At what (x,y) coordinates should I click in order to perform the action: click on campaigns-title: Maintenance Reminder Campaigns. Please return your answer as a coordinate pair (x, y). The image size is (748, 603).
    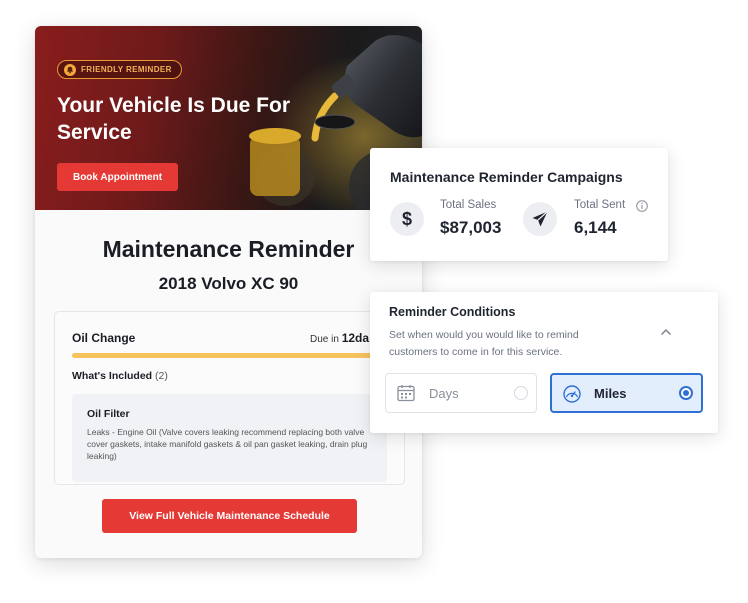
    Looking at the image, I should click on (506, 177).